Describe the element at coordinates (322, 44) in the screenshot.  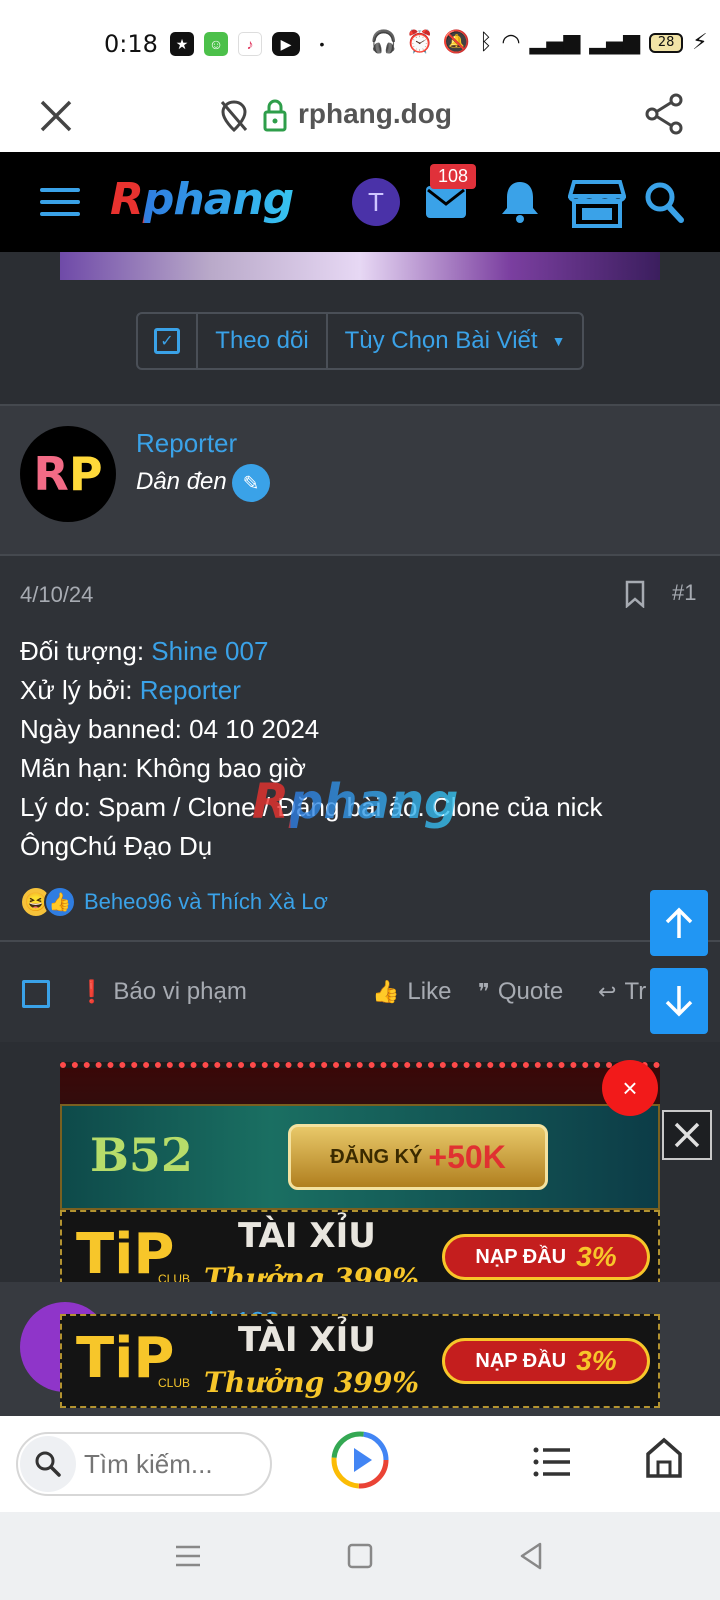
I see `more-notifications-icon: •` at that location.